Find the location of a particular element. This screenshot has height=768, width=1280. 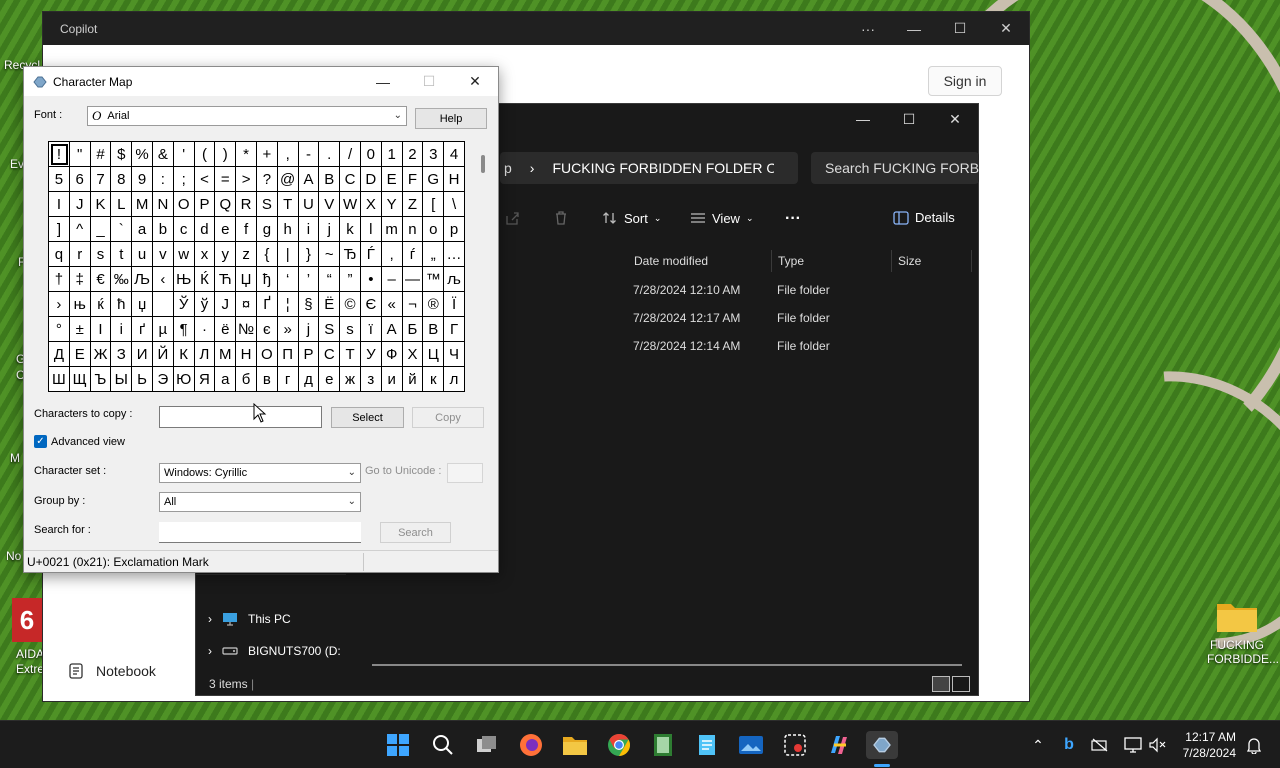

close-button: ✕ is located at coordinates (475, 81).